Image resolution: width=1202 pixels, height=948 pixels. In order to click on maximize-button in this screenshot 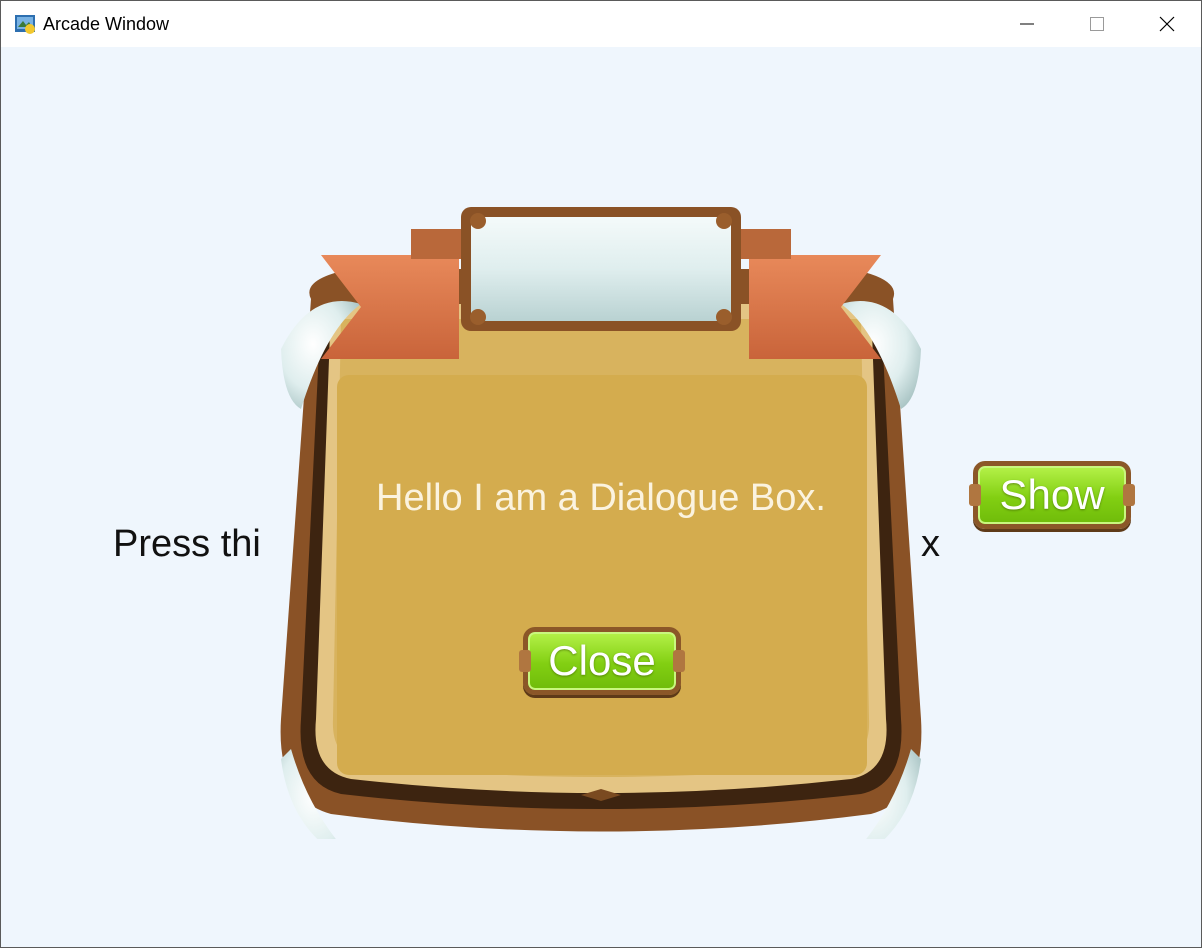, I will do `click(1097, 24)`.